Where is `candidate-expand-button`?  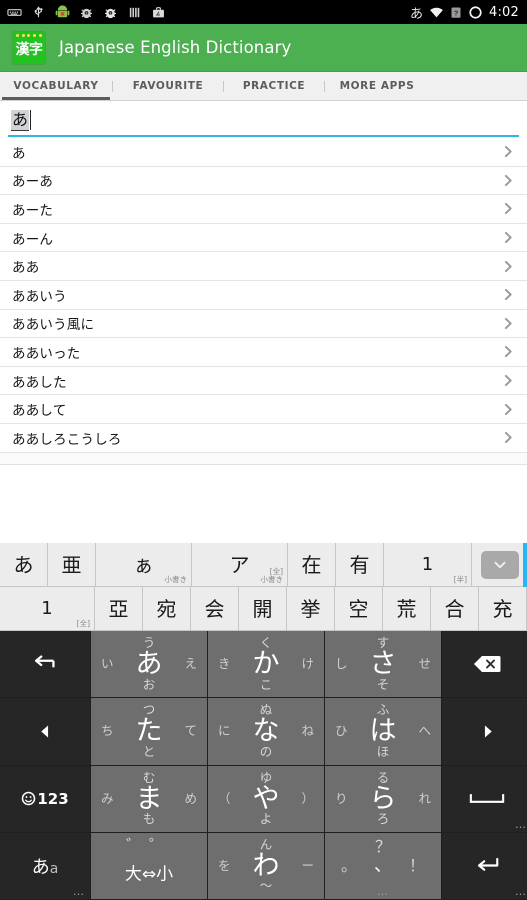 candidate-expand-button is located at coordinates (499, 565).